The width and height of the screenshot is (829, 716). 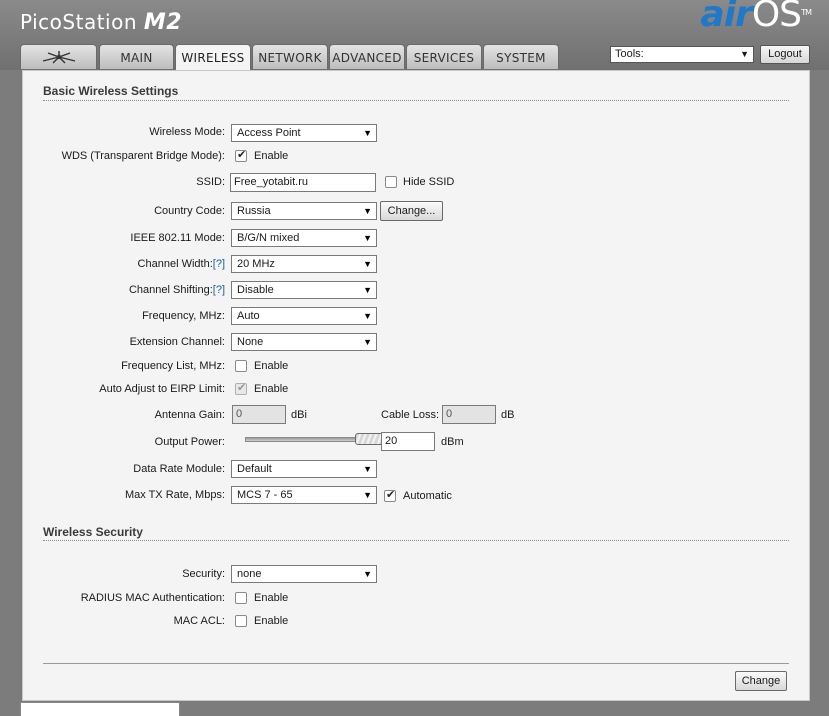 What do you see at coordinates (785, 54) in the screenshot?
I see `logout-button: Logout` at bounding box center [785, 54].